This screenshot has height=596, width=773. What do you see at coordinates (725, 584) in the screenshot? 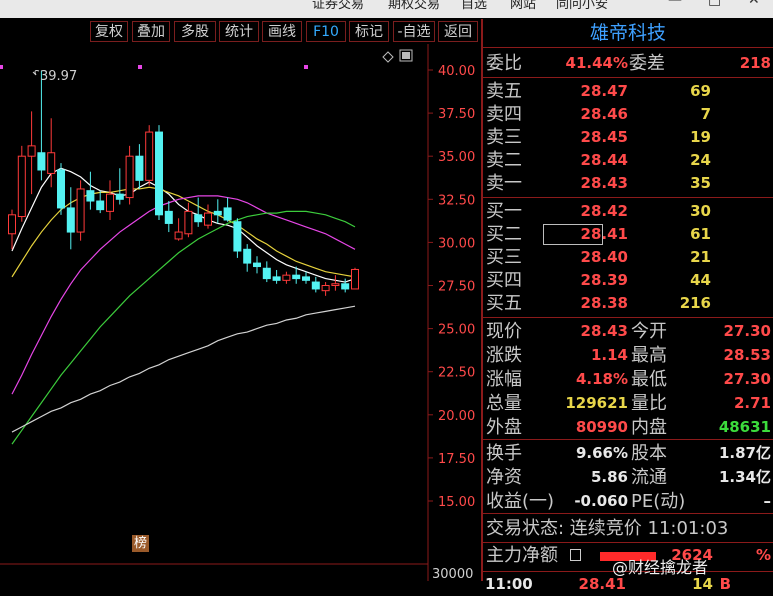
I see `tick-flag: B` at bounding box center [725, 584].